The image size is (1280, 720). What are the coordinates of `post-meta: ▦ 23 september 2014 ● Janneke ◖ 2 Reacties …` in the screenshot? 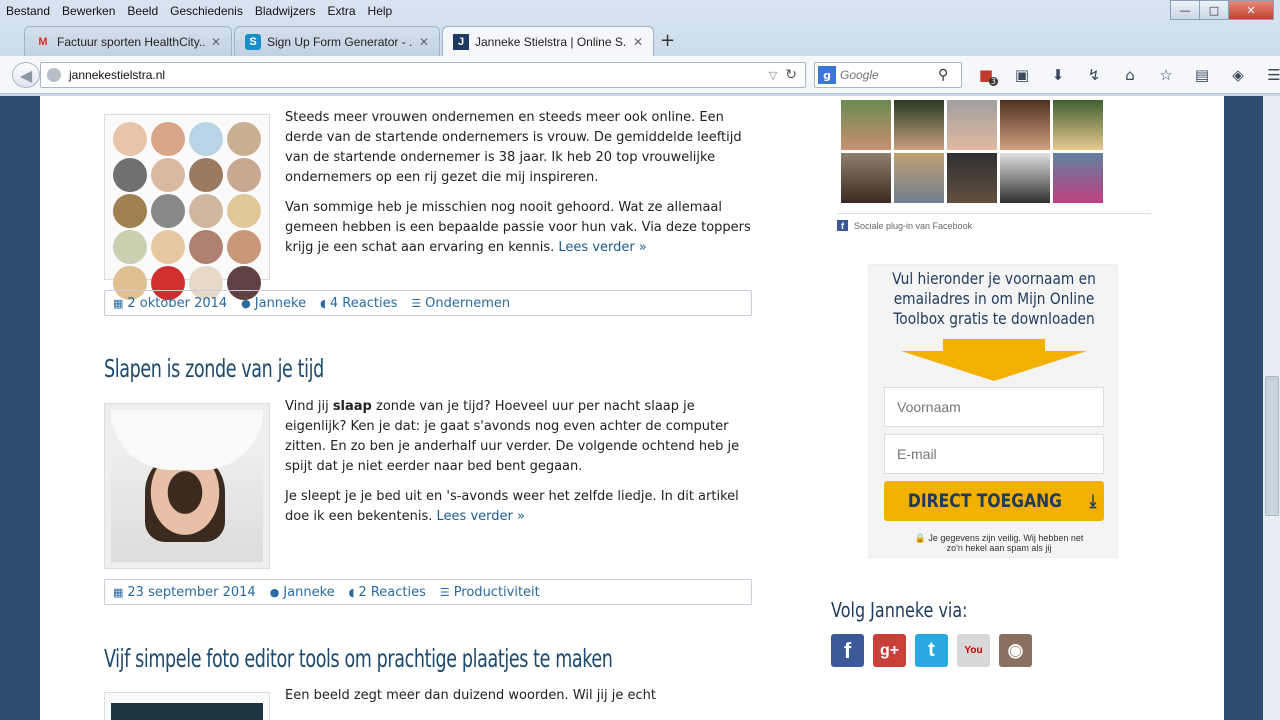 It's located at (428, 592).